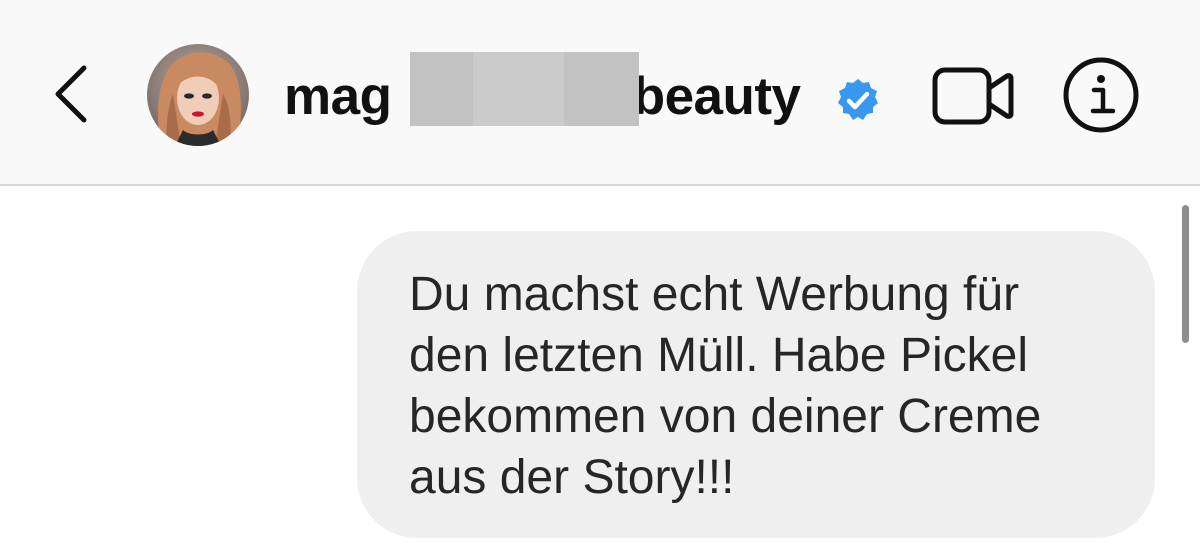  I want to click on video-camera-icon, so click(973, 96).